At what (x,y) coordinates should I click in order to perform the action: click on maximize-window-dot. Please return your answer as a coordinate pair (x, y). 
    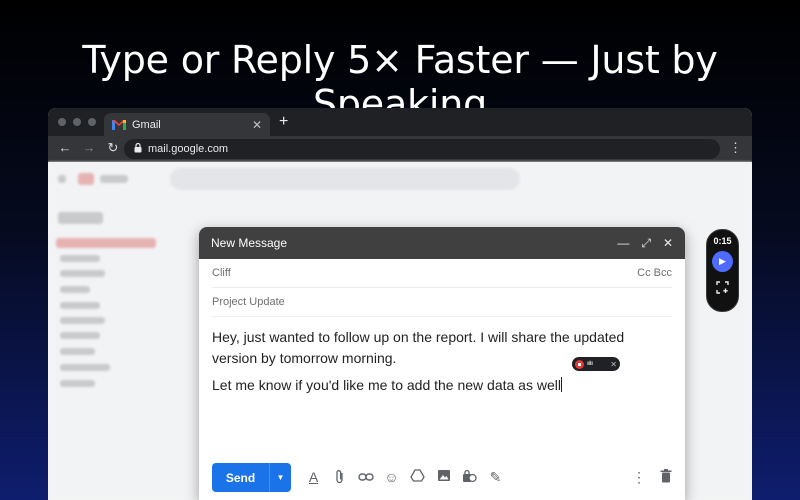
    Looking at the image, I should click on (92, 122).